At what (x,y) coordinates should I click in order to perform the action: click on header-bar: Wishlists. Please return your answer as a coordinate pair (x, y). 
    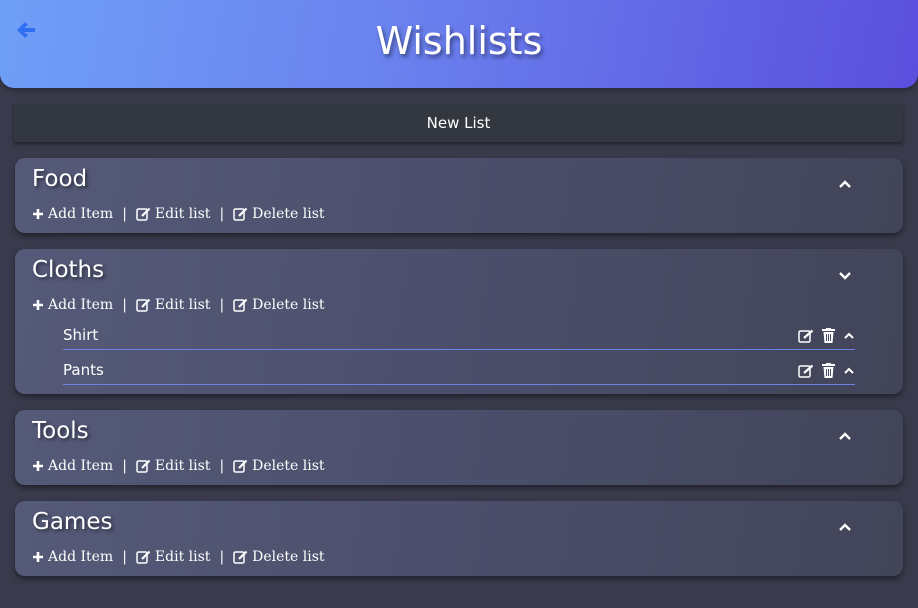
    Looking at the image, I should click on (459, 44).